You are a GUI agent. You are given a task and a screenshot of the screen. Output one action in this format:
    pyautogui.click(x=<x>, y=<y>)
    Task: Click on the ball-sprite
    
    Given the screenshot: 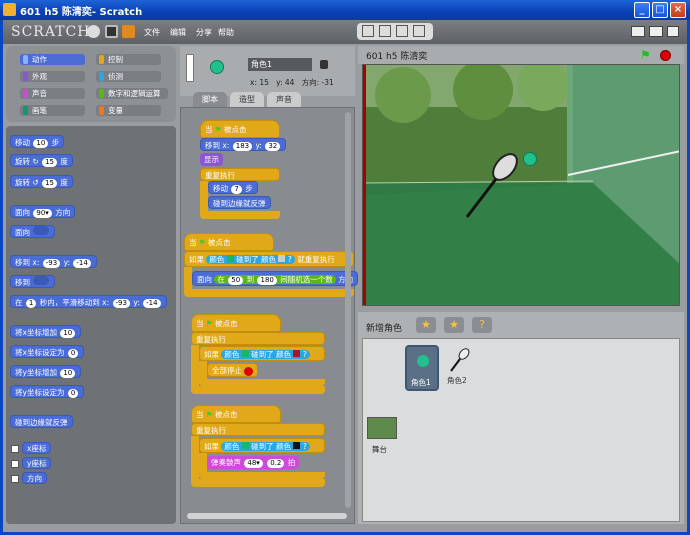 What is the action you would take?
    pyautogui.click(x=530, y=159)
    